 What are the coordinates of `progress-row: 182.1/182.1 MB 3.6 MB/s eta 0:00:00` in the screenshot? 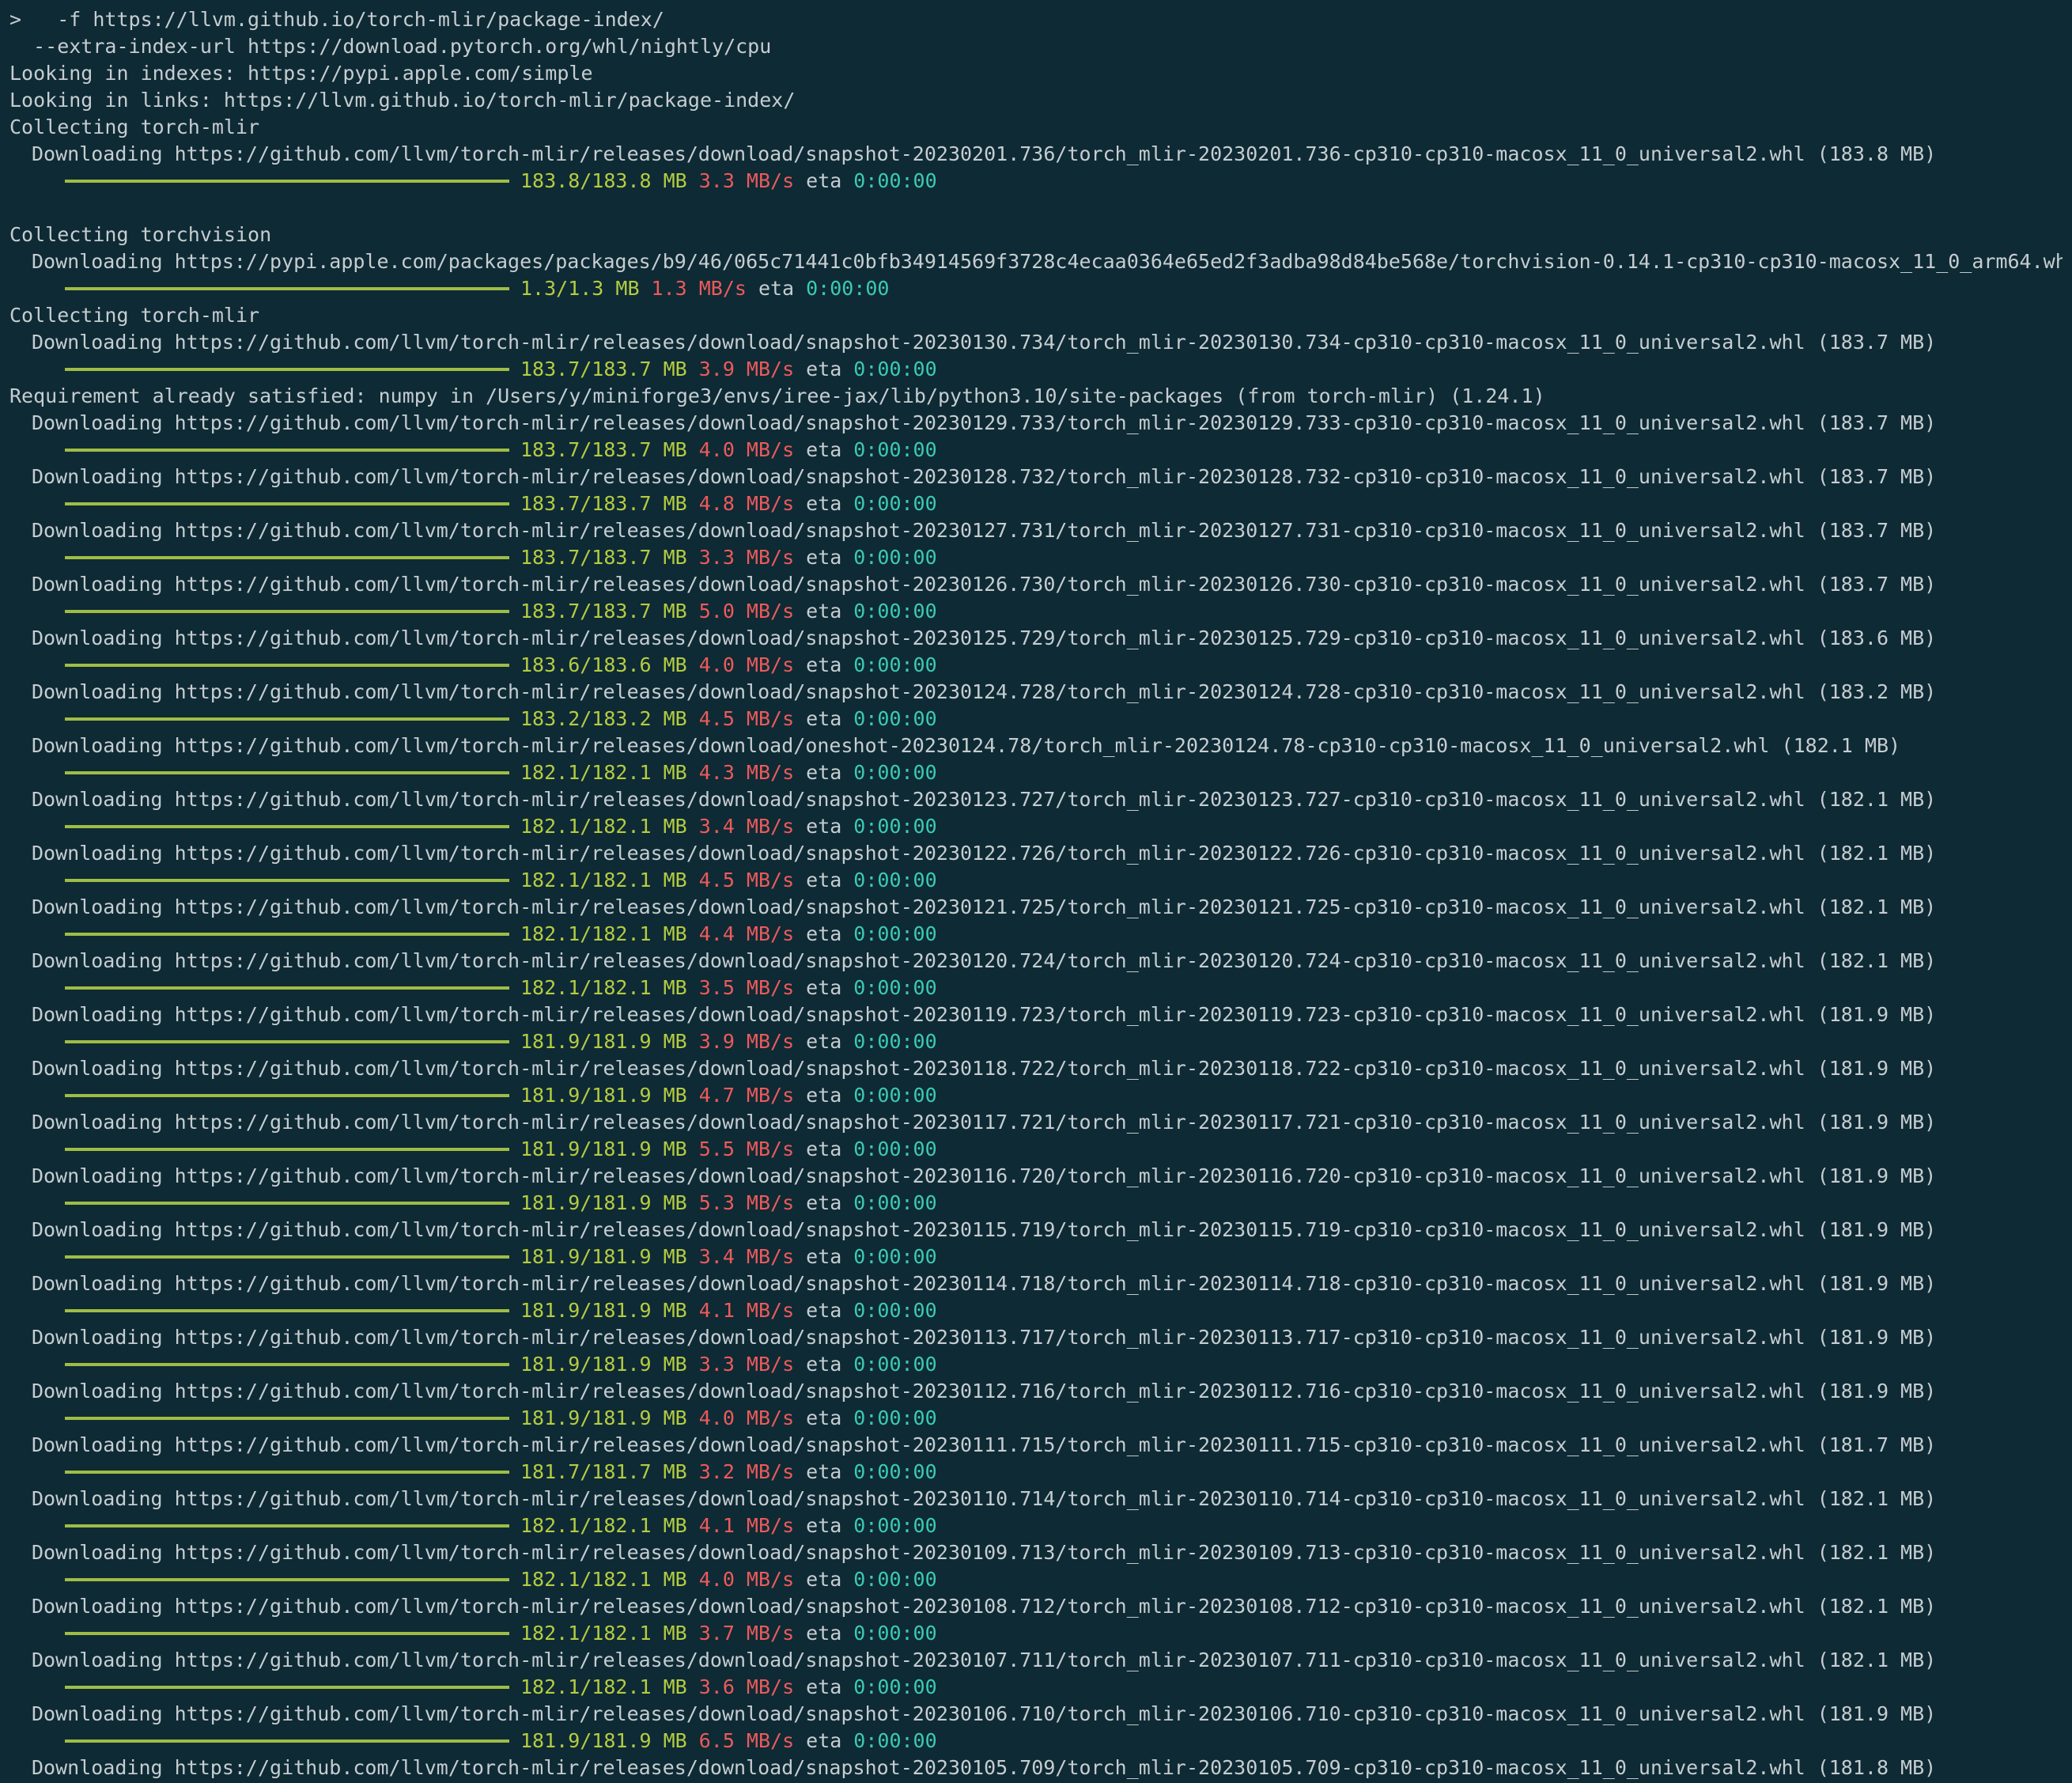 It's located at (1036, 1687).